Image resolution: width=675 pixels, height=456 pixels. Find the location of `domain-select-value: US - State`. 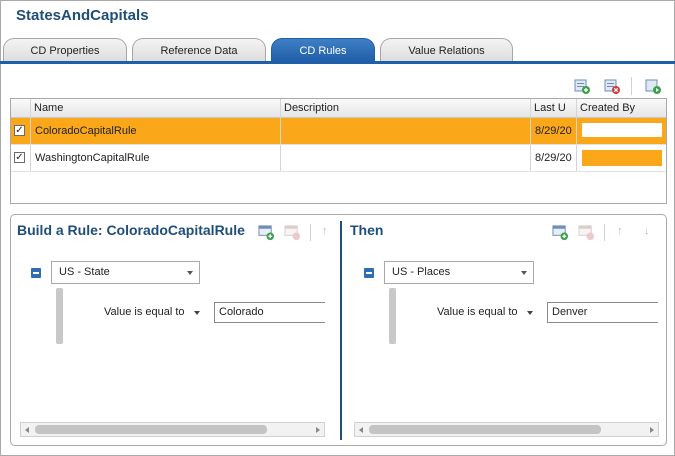

domain-select-value: US - State is located at coordinates (84, 272).